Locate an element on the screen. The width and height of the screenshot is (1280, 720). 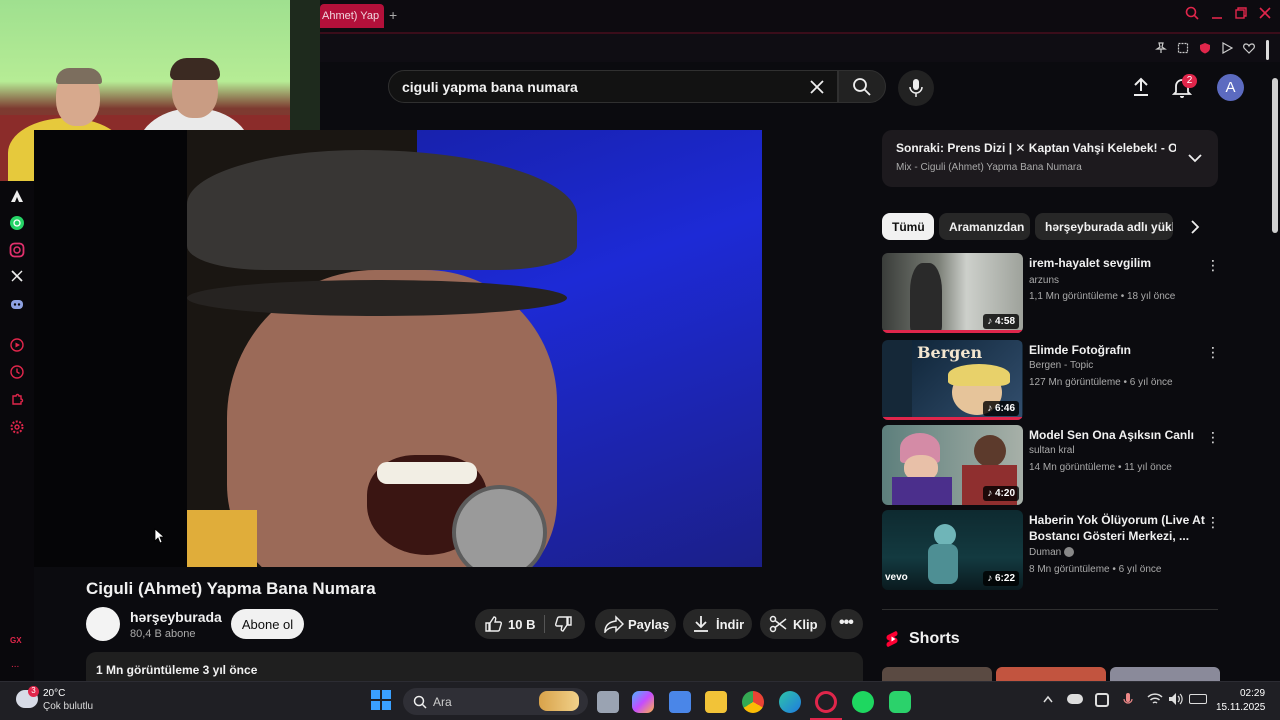
windows-taskbar: 3 20°C Çok bulutlu Ara 02:29 15.11.2025 is located at coordinates (640, 700).